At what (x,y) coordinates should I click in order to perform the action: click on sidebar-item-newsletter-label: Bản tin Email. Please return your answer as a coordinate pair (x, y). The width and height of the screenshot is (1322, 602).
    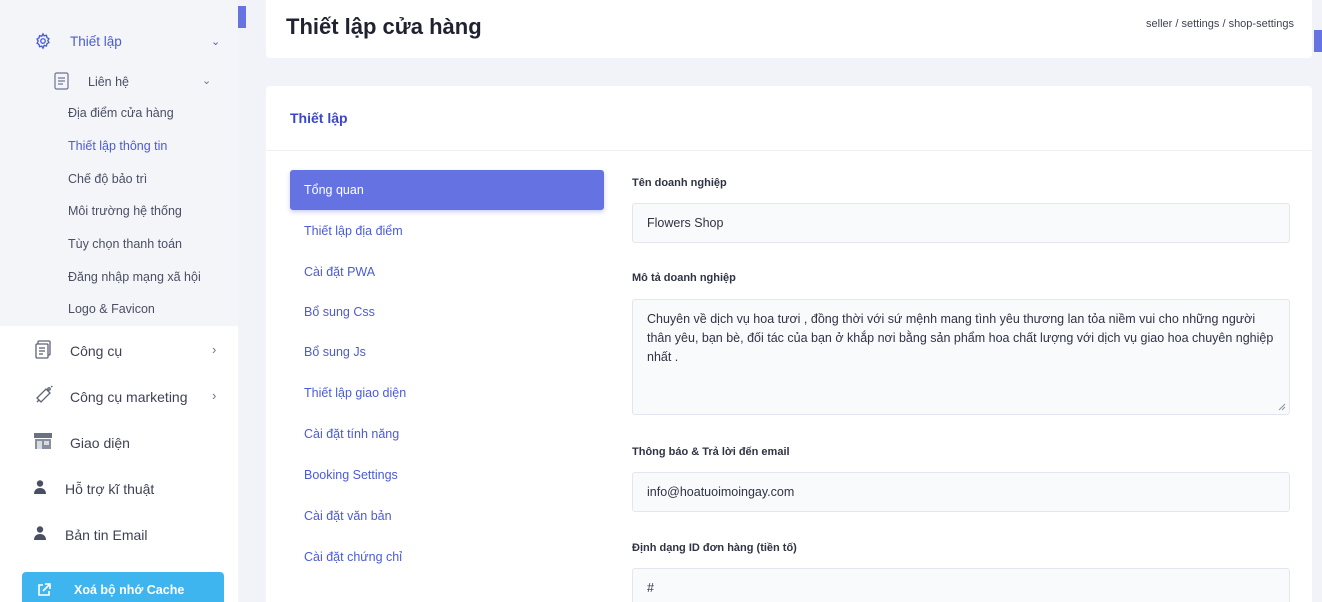
    Looking at the image, I should click on (106, 535).